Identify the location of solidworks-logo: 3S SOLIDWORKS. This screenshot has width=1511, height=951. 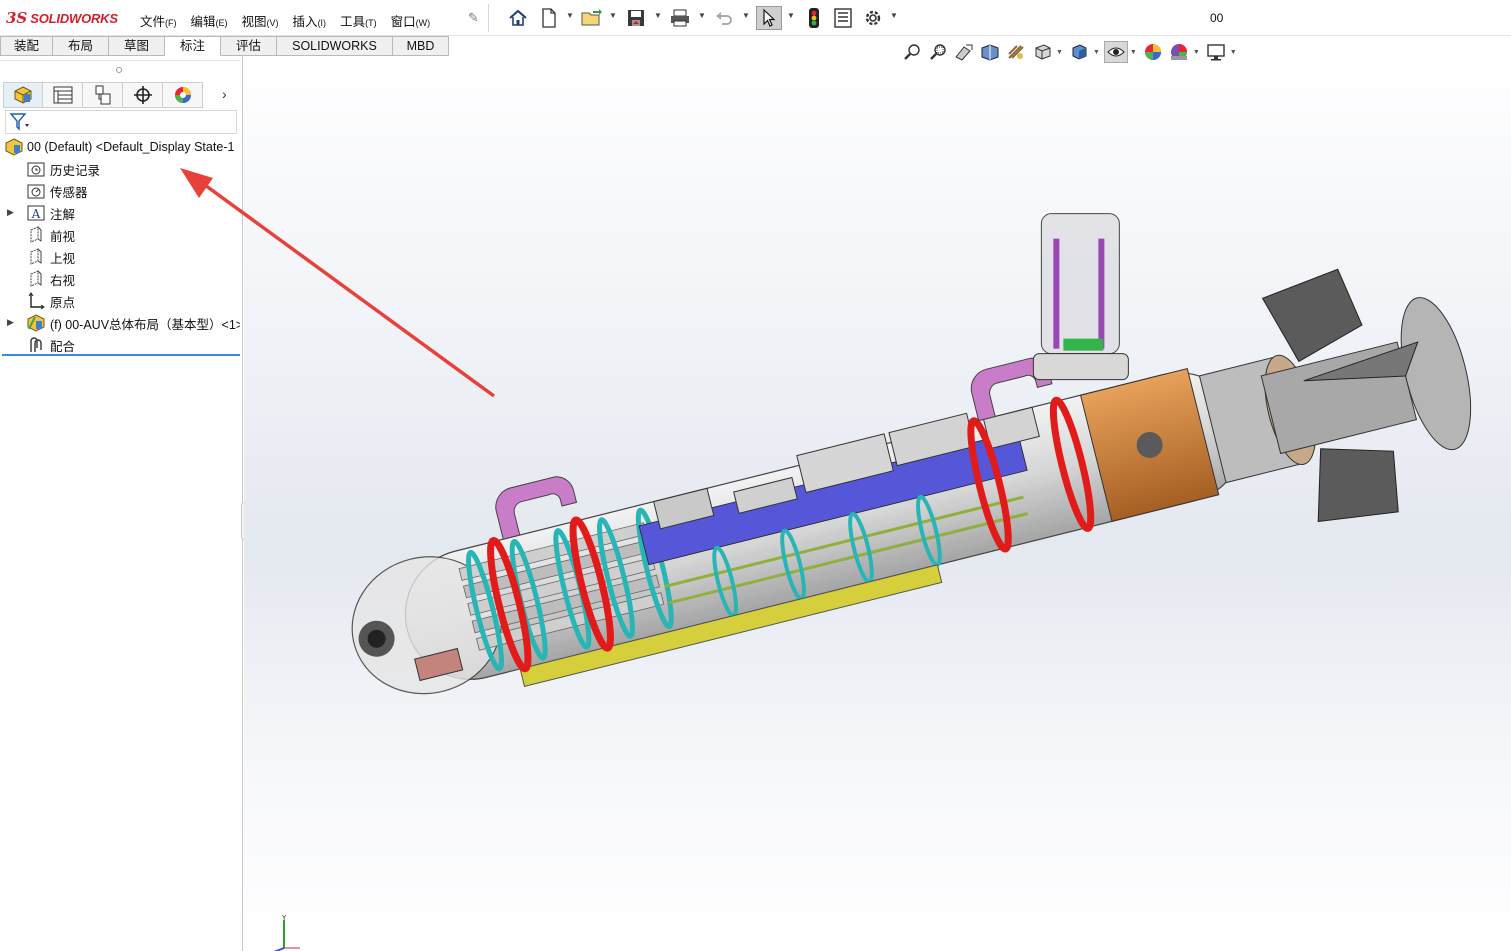
(62, 18).